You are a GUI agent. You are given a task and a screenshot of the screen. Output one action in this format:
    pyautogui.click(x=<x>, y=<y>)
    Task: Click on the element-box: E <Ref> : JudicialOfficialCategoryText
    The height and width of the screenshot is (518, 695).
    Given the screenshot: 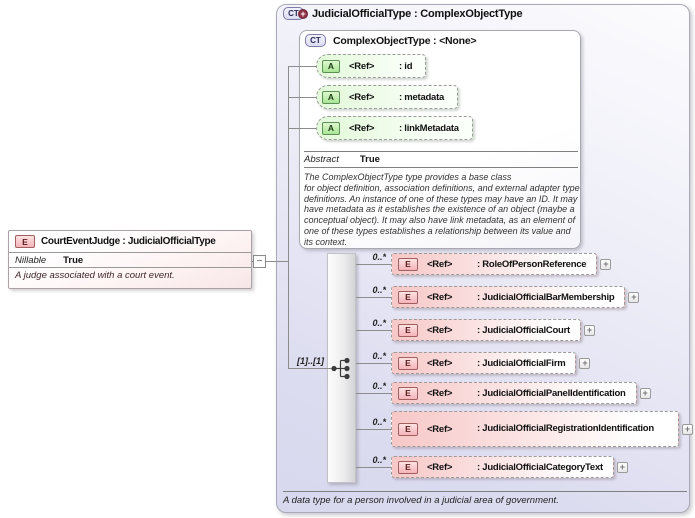 What is the action you would take?
    pyautogui.click(x=502, y=467)
    